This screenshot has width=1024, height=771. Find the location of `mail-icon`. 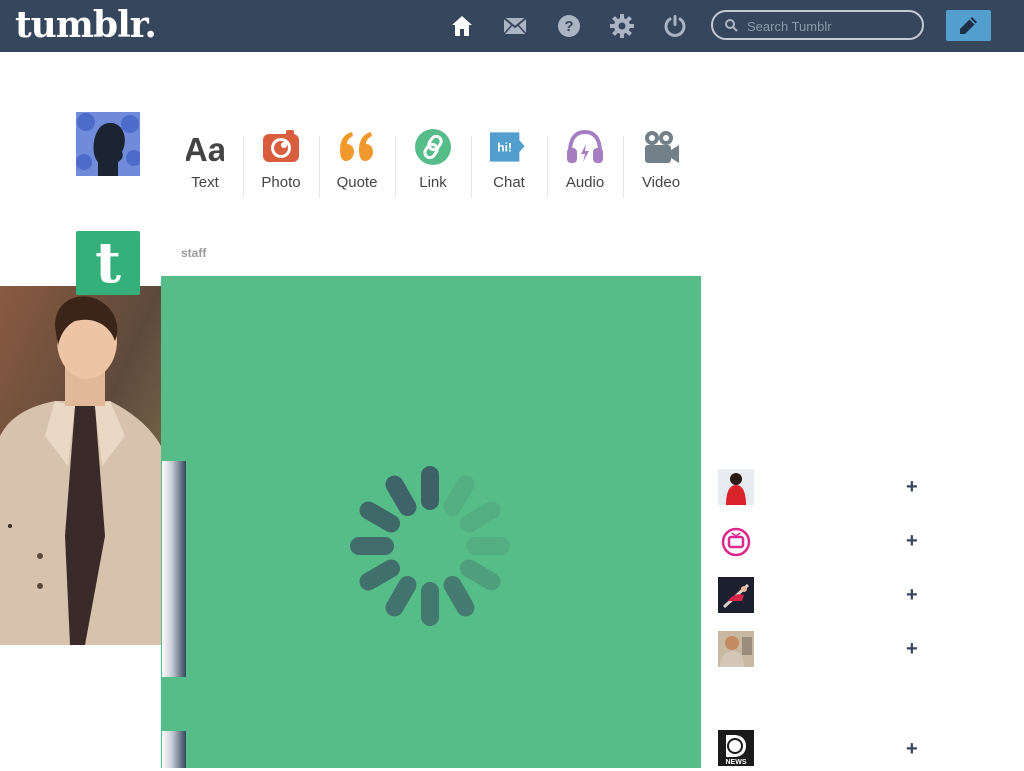

mail-icon is located at coordinates (515, 26).